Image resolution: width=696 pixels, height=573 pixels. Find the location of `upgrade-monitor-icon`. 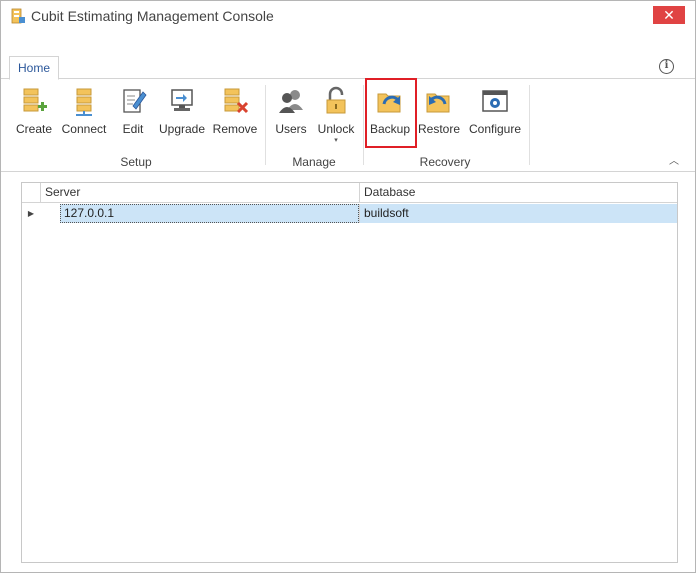

upgrade-monitor-icon is located at coordinates (182, 100).